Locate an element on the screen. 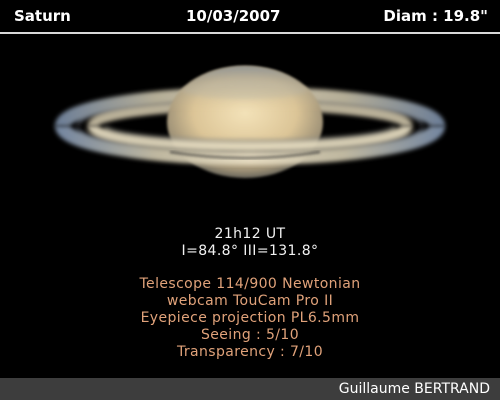 The width and height of the screenshot is (500, 400). eyepiece-line: Eyepiece projection PL6.5mm is located at coordinates (250, 318).